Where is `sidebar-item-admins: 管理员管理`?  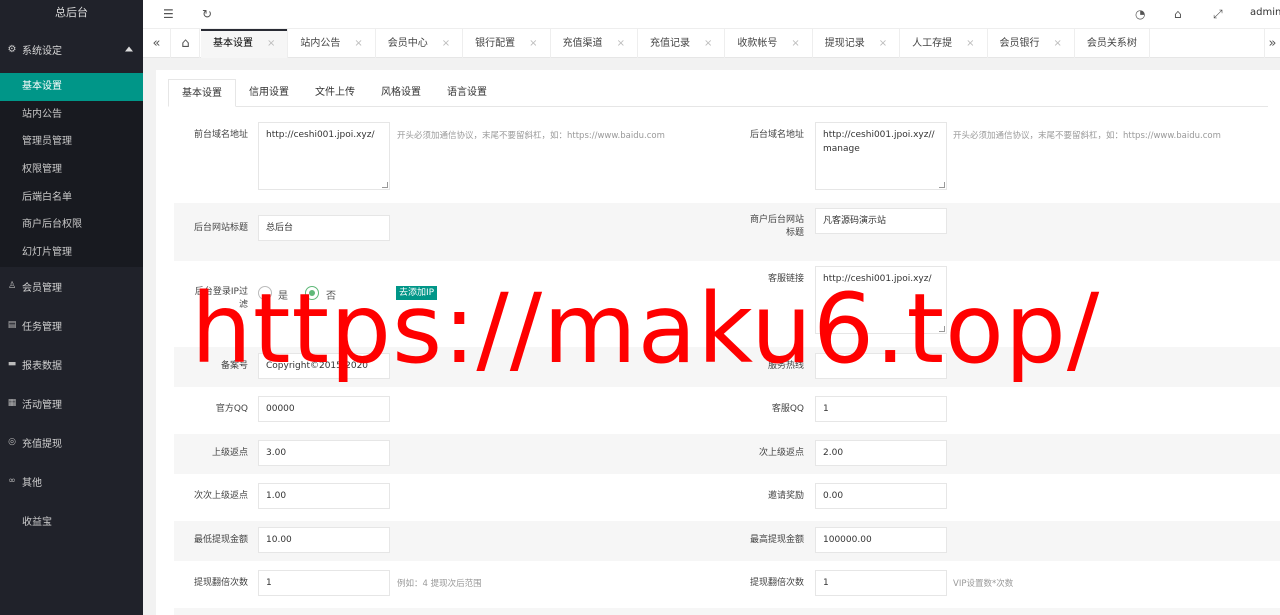 sidebar-item-admins: 管理员管理 is located at coordinates (71, 142).